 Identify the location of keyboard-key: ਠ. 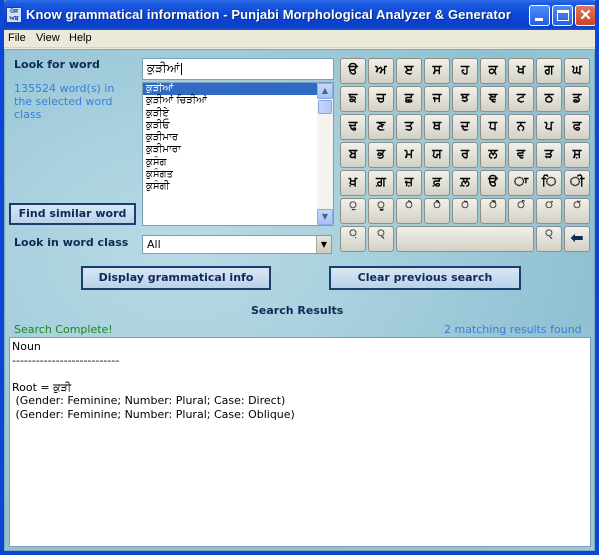
(549, 99).